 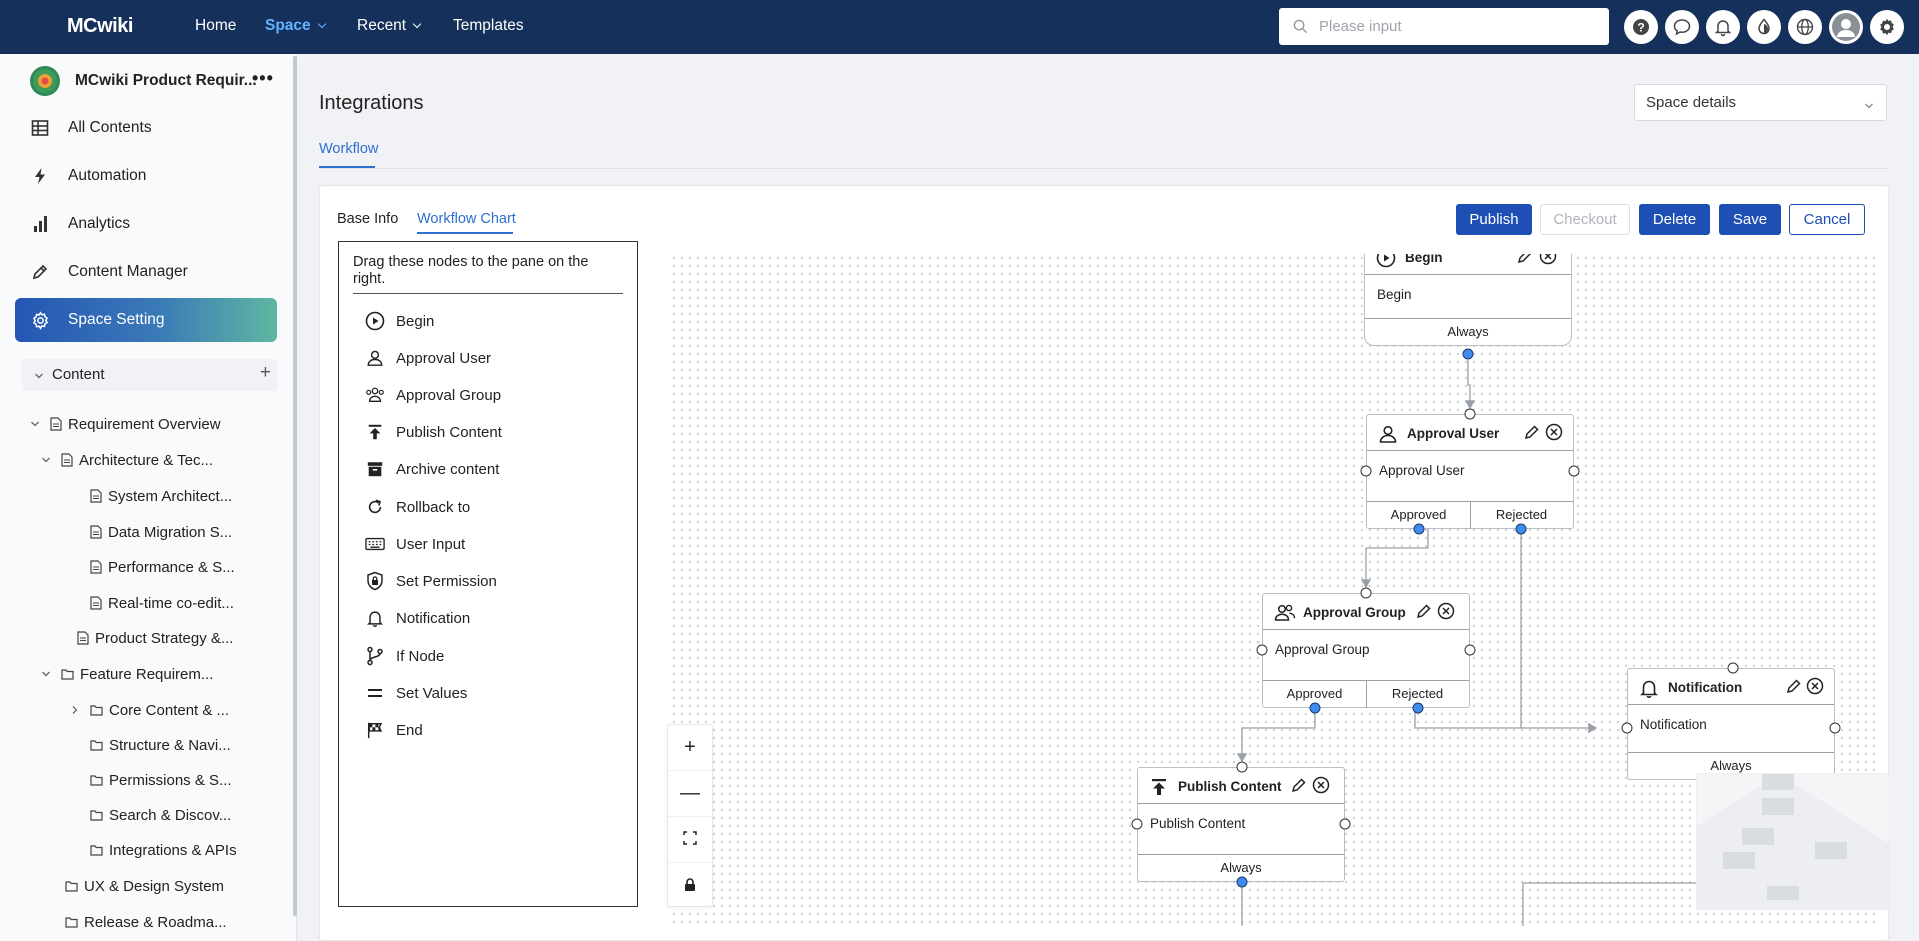 I want to click on palette-item-if-node: If Node, so click(x=403, y=656).